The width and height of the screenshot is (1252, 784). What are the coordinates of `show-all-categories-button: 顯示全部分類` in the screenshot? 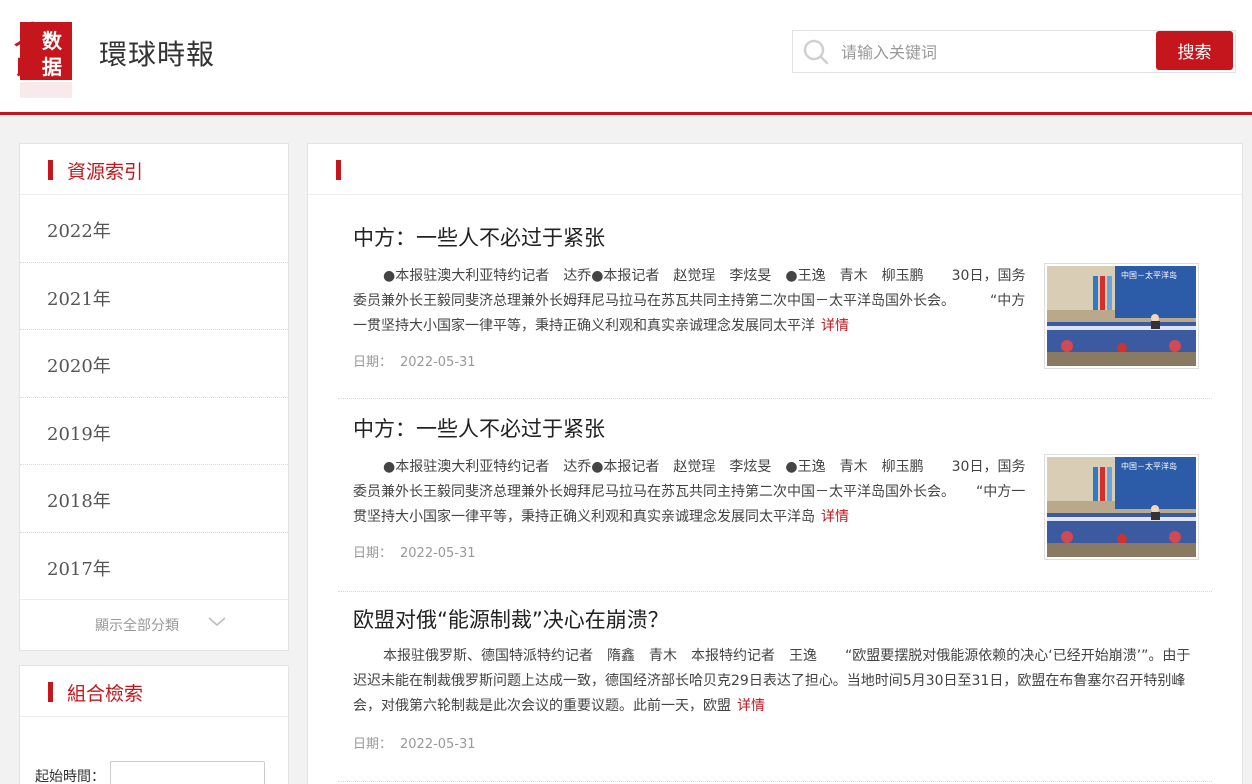 It's located at (154, 625).